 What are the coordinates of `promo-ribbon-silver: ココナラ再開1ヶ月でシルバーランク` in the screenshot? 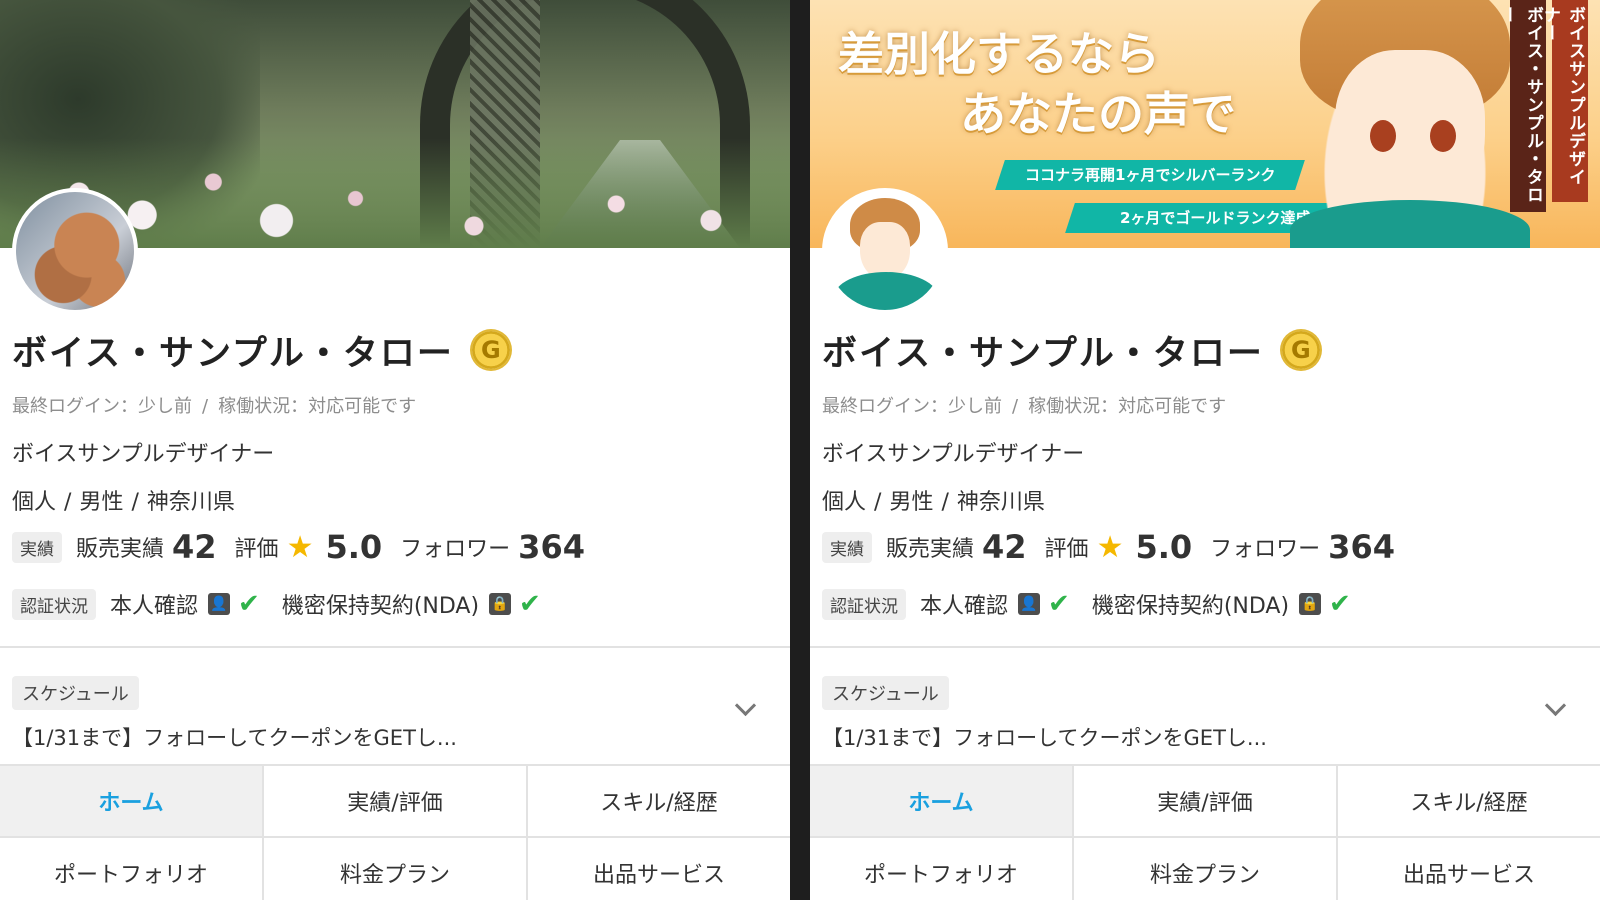 It's located at (1150, 175).